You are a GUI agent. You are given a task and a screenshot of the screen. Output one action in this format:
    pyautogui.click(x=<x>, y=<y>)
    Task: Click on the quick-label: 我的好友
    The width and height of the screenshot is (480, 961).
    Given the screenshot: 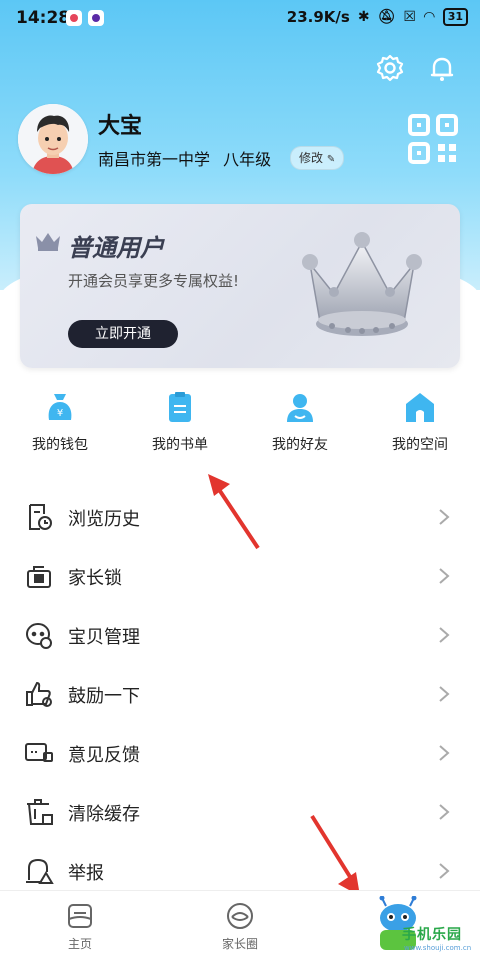 What is the action you would take?
    pyautogui.click(x=300, y=445)
    